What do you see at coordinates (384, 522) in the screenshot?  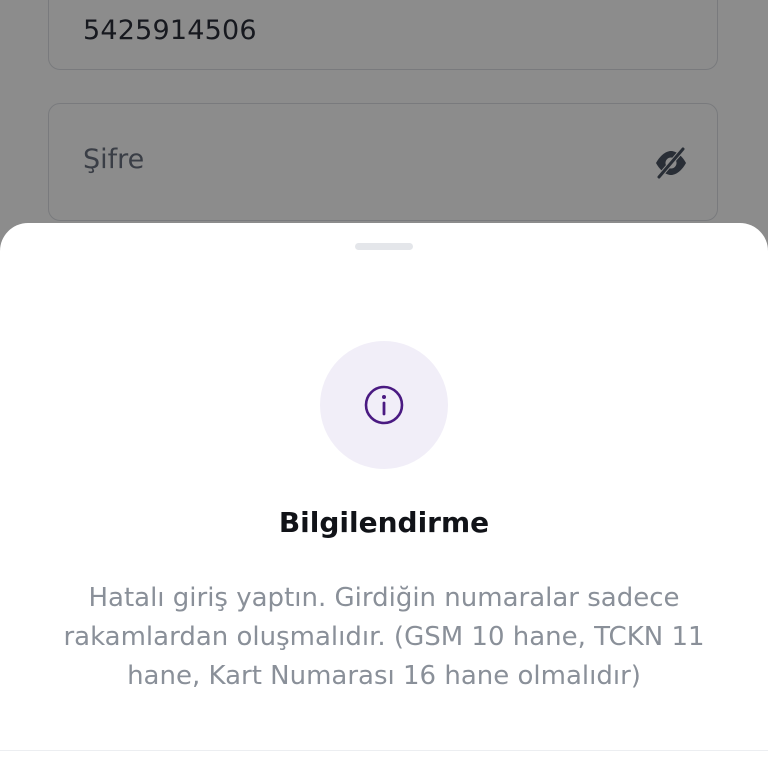 I see `dialog-title: Bilgilendirme` at bounding box center [384, 522].